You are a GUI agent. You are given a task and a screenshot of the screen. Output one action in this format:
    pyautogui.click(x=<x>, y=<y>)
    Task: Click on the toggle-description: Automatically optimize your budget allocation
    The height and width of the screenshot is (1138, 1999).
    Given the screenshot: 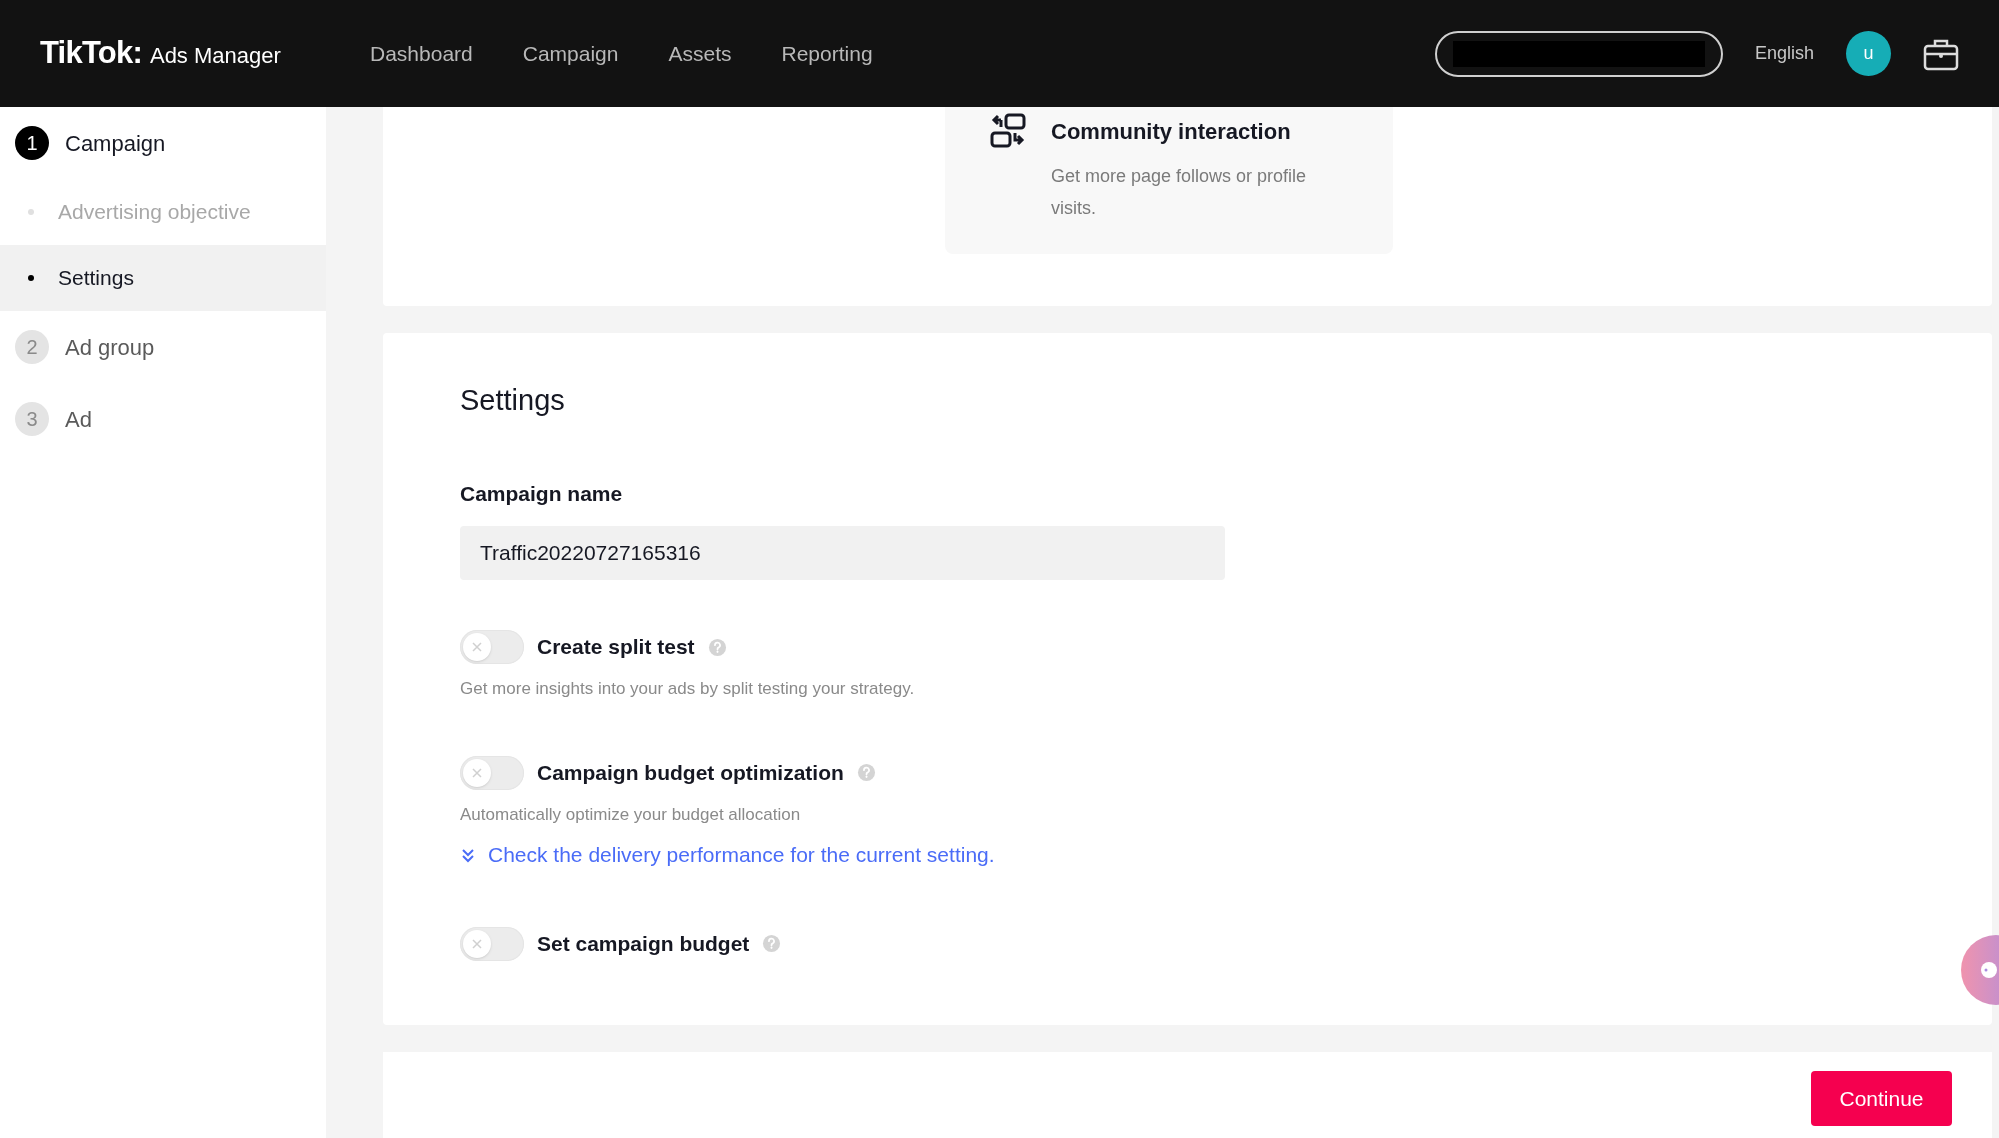 What is the action you would take?
    pyautogui.click(x=631, y=814)
    